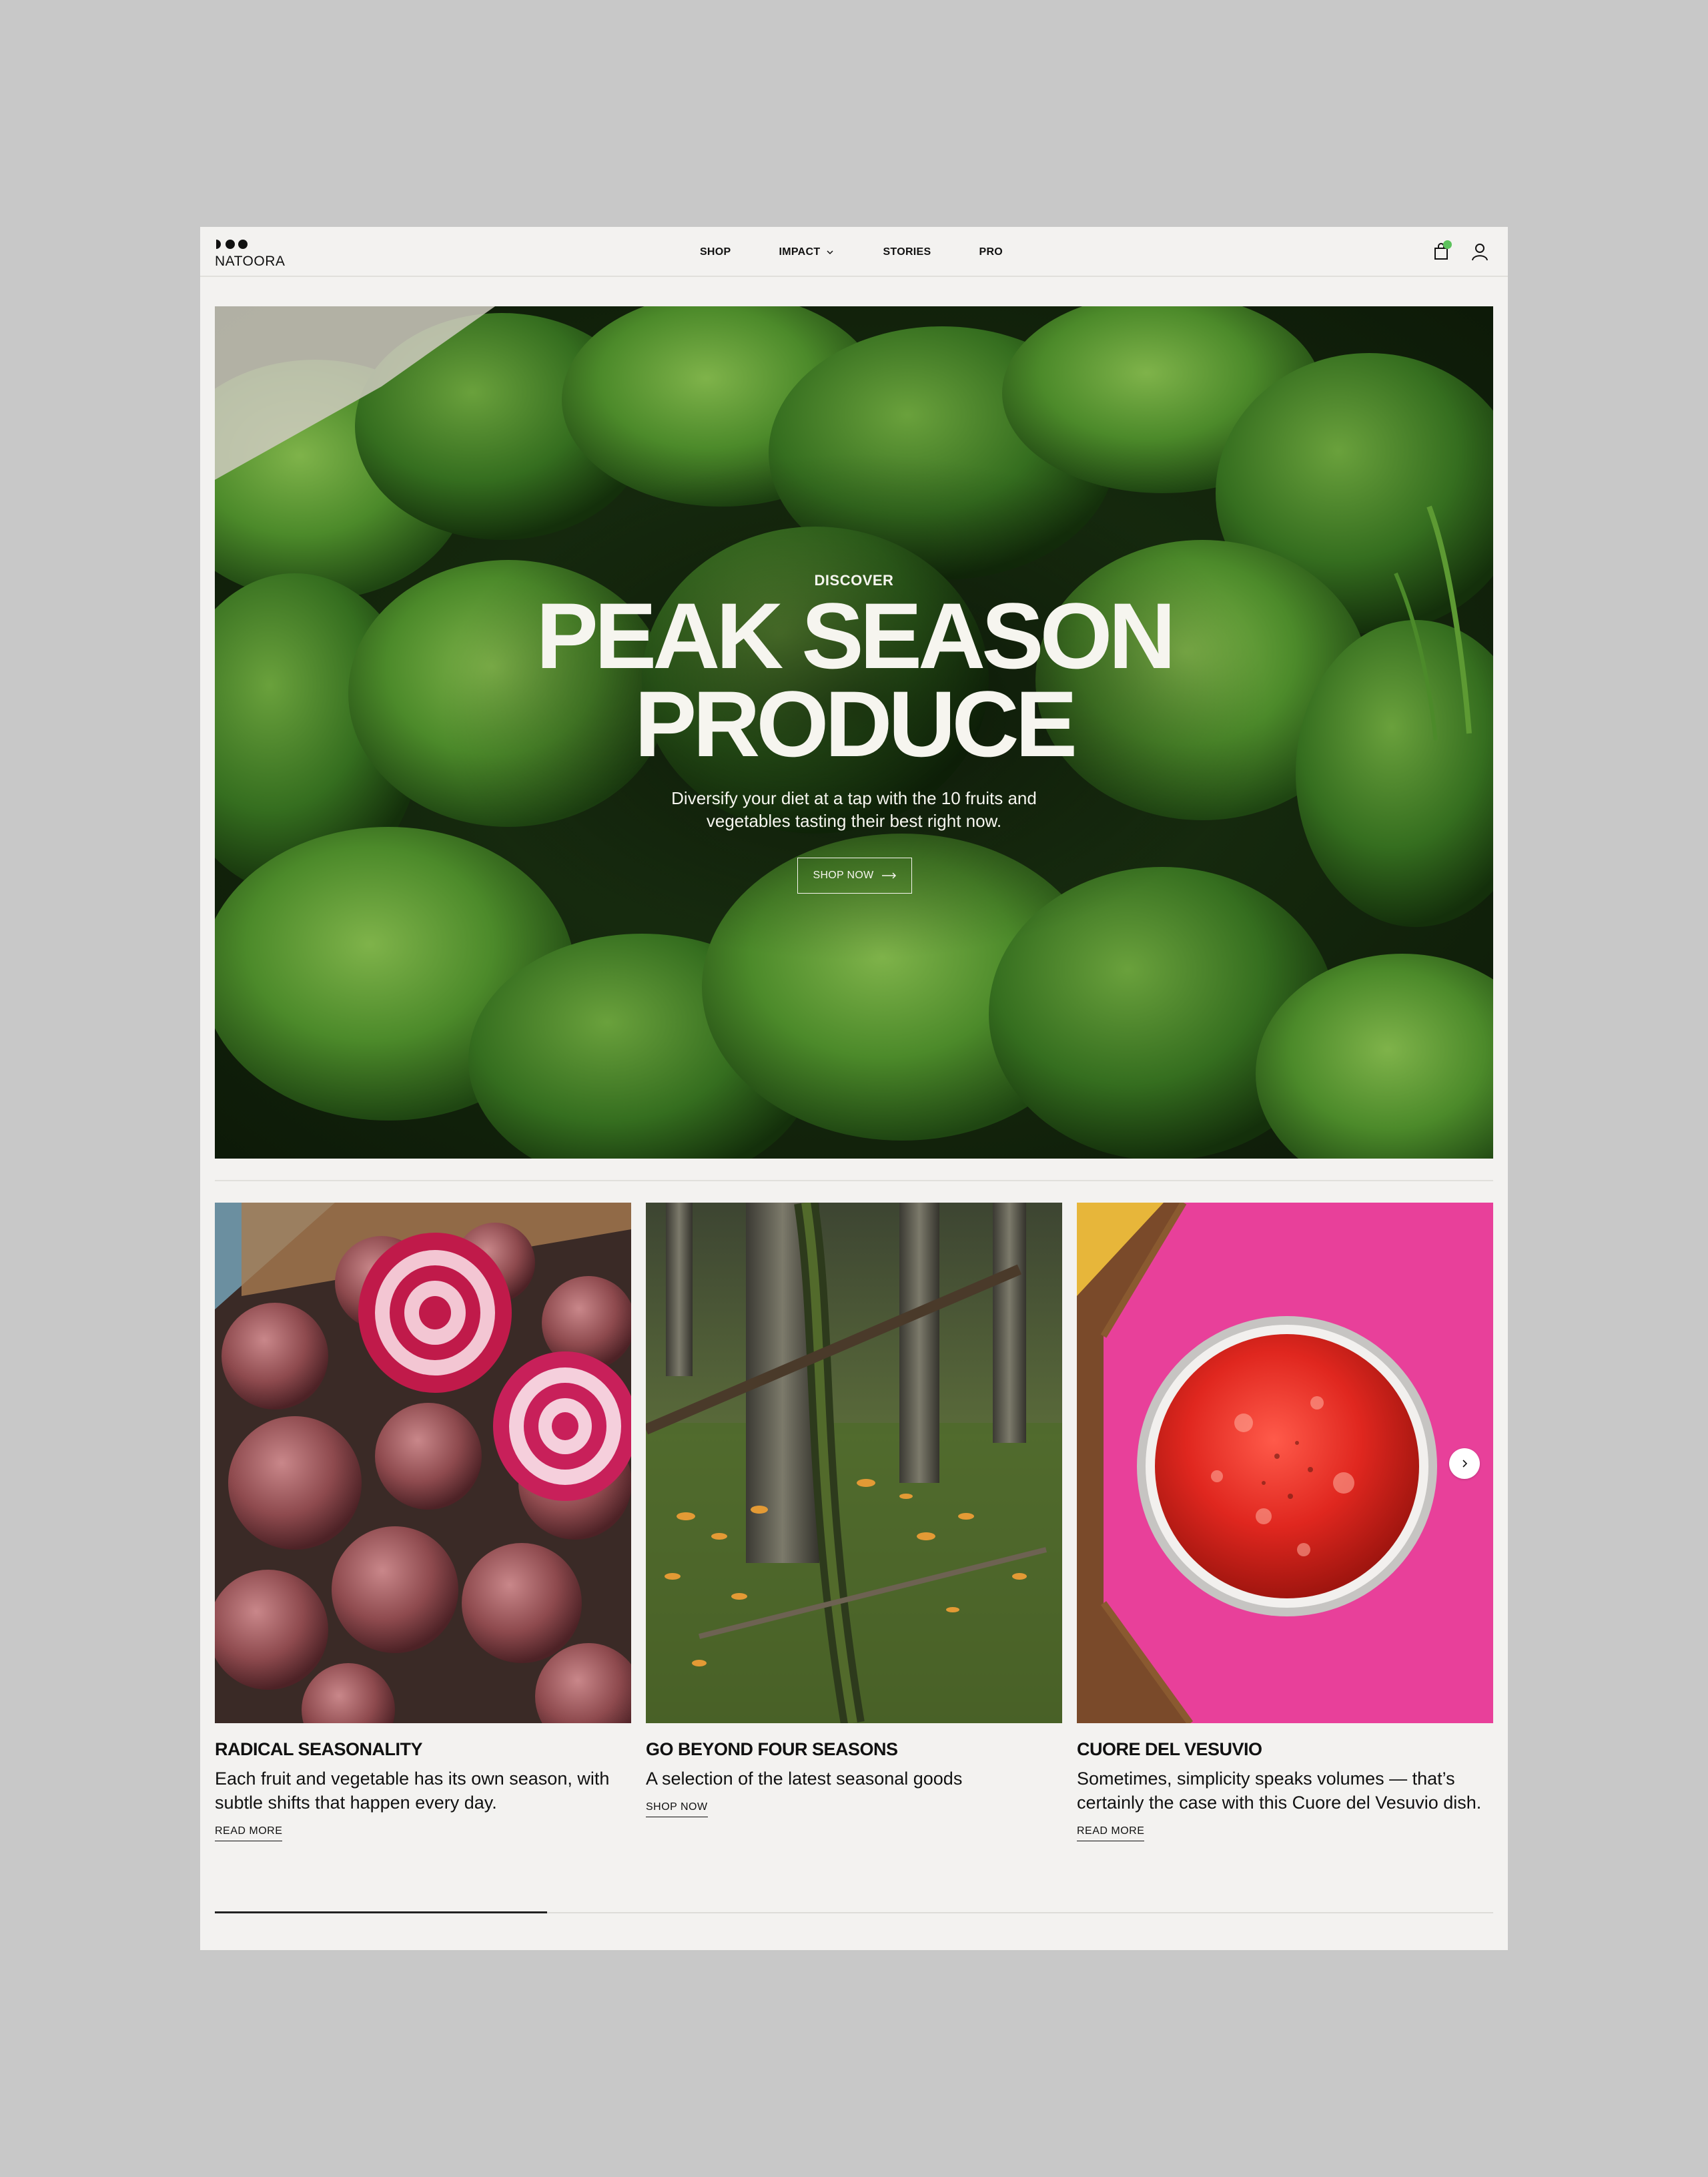 The width and height of the screenshot is (1708, 2177). I want to click on carousel-next-button, so click(1465, 1464).